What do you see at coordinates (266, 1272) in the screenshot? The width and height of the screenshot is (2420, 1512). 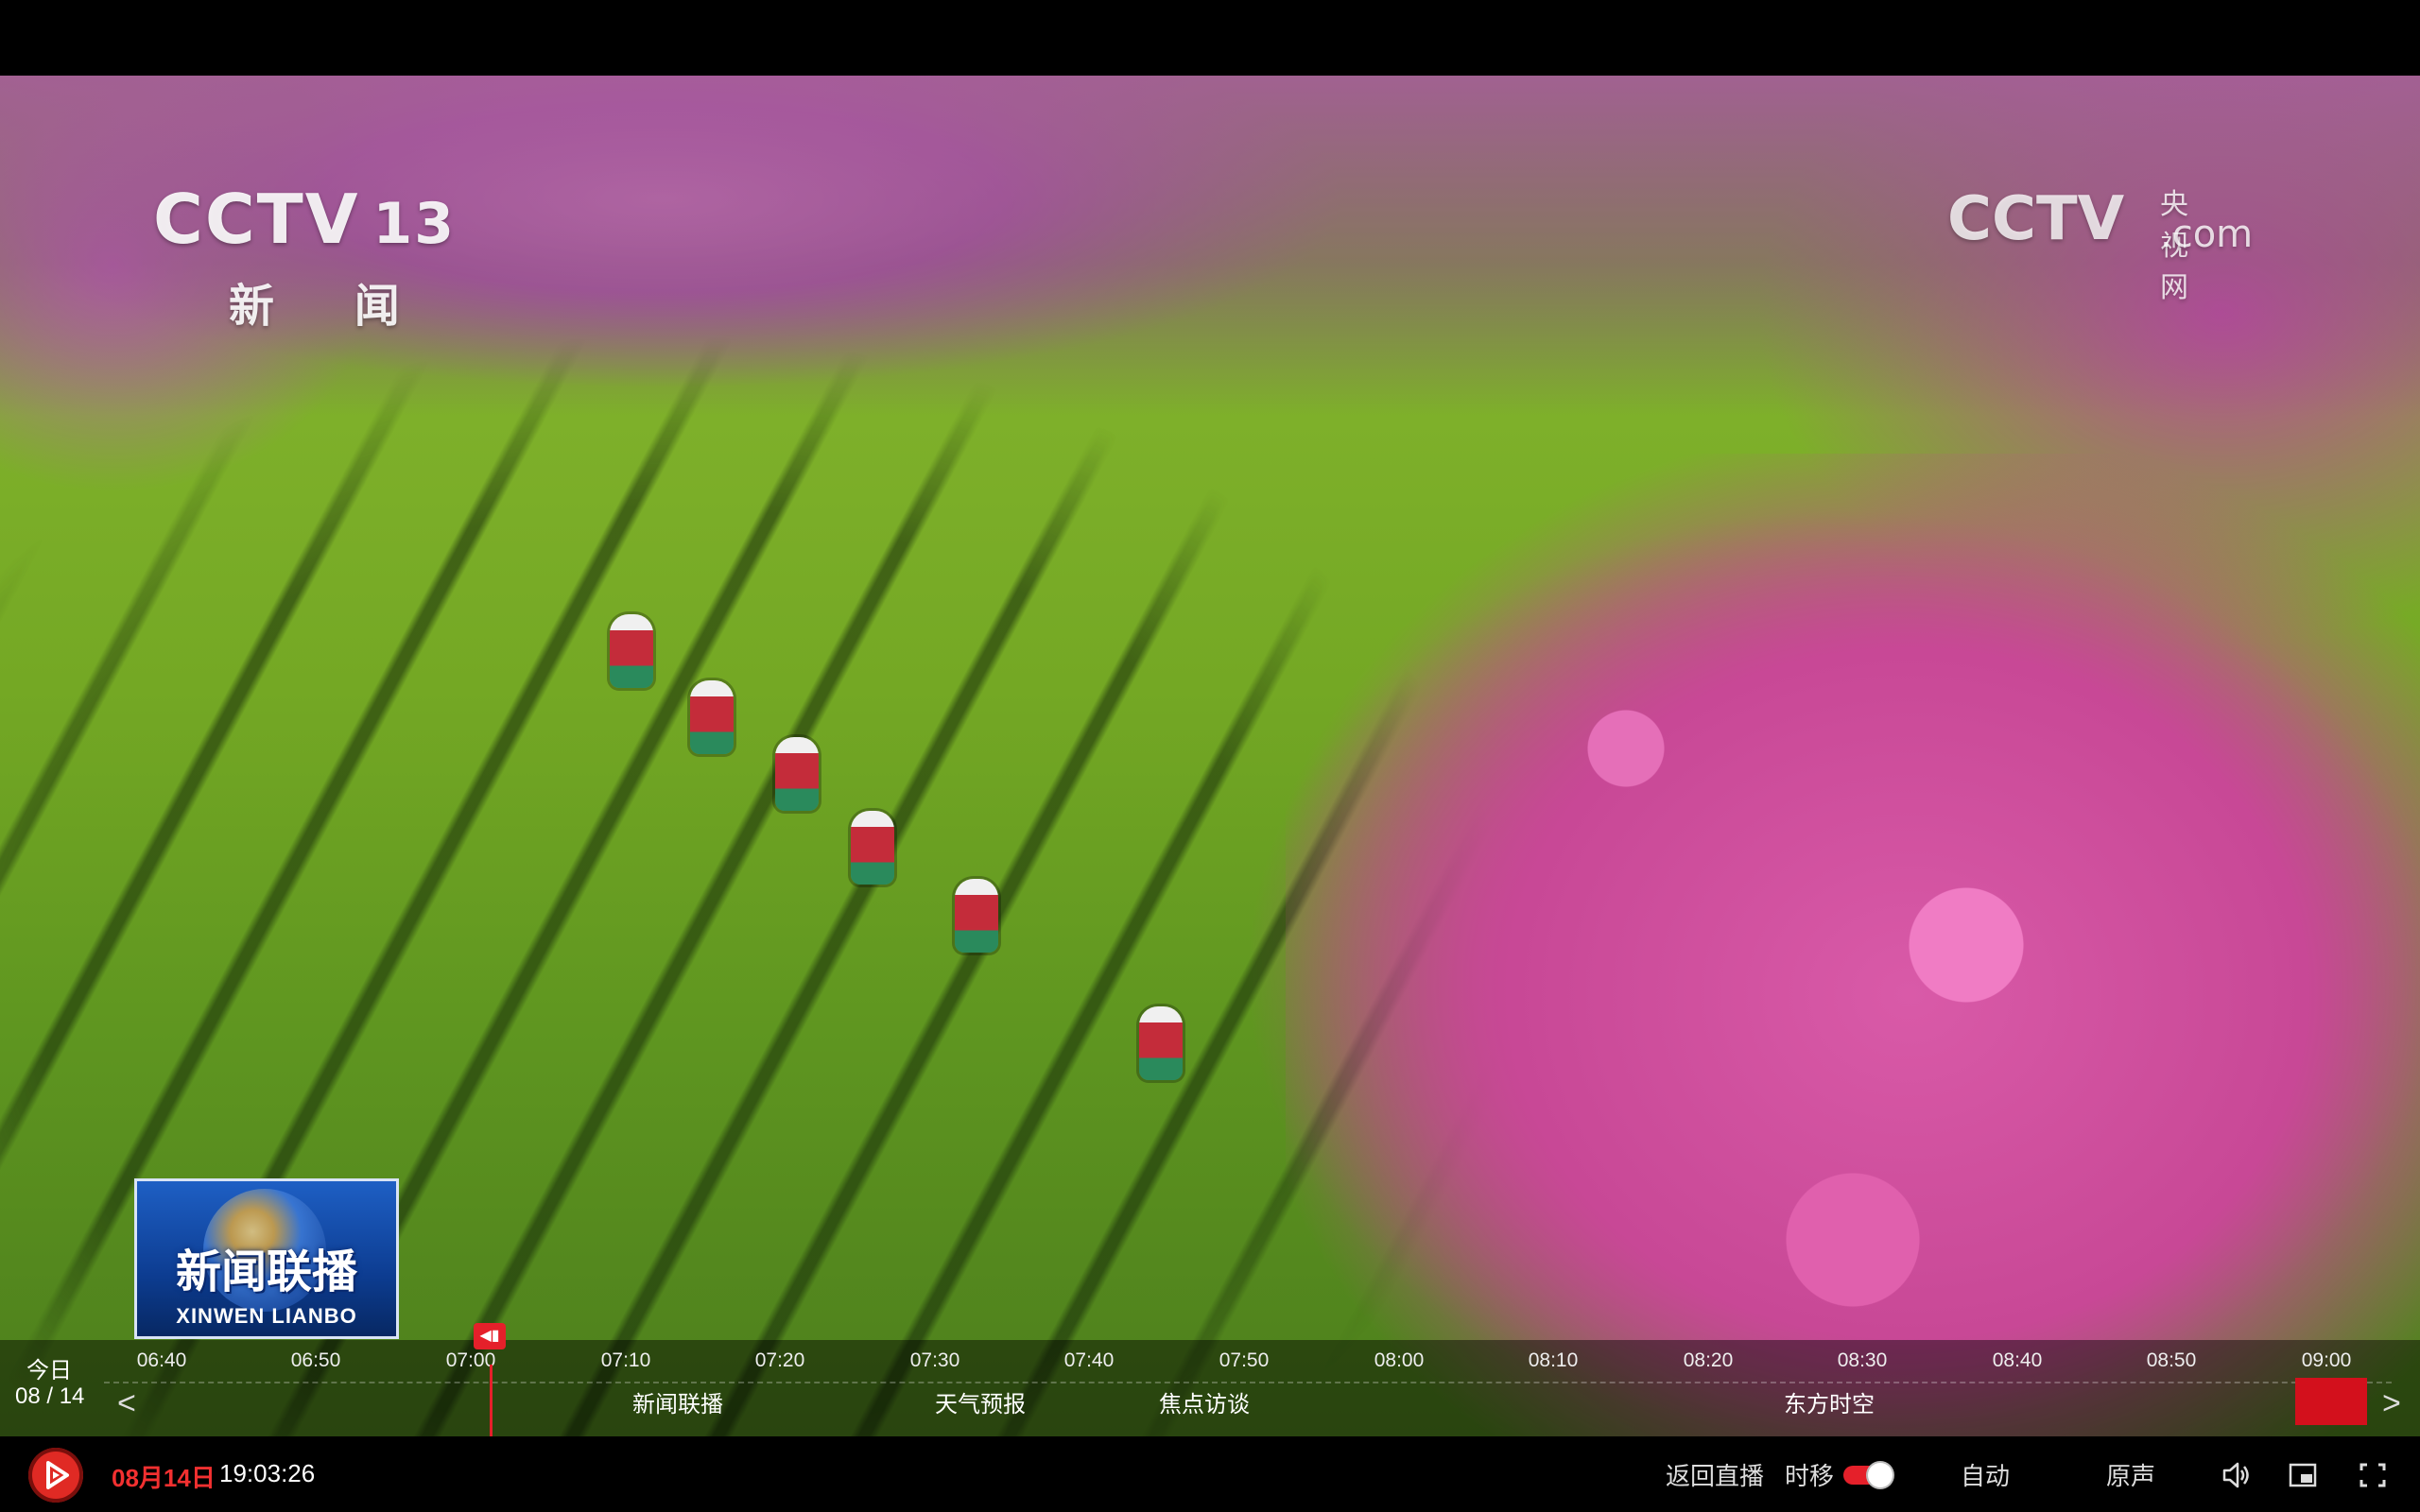 I see `program-logo-cn: 新闻联播` at bounding box center [266, 1272].